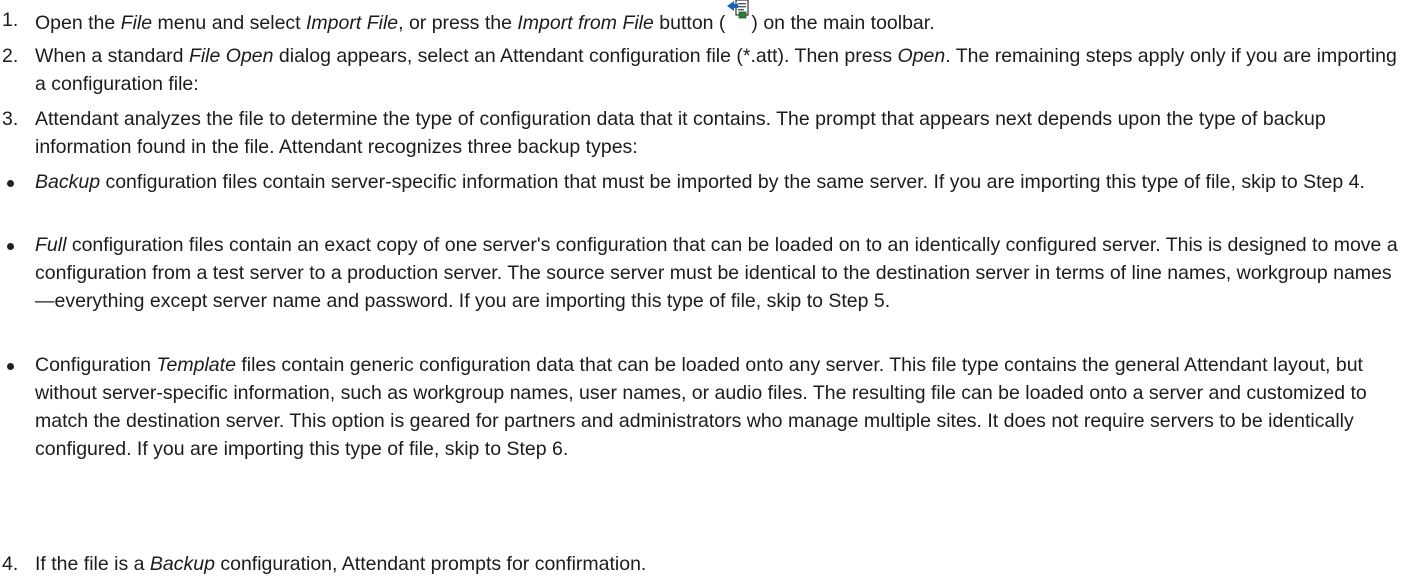 The height and width of the screenshot is (582, 1419). What do you see at coordinates (585, 23) in the screenshot?
I see `emphasized-text: Import from File` at bounding box center [585, 23].